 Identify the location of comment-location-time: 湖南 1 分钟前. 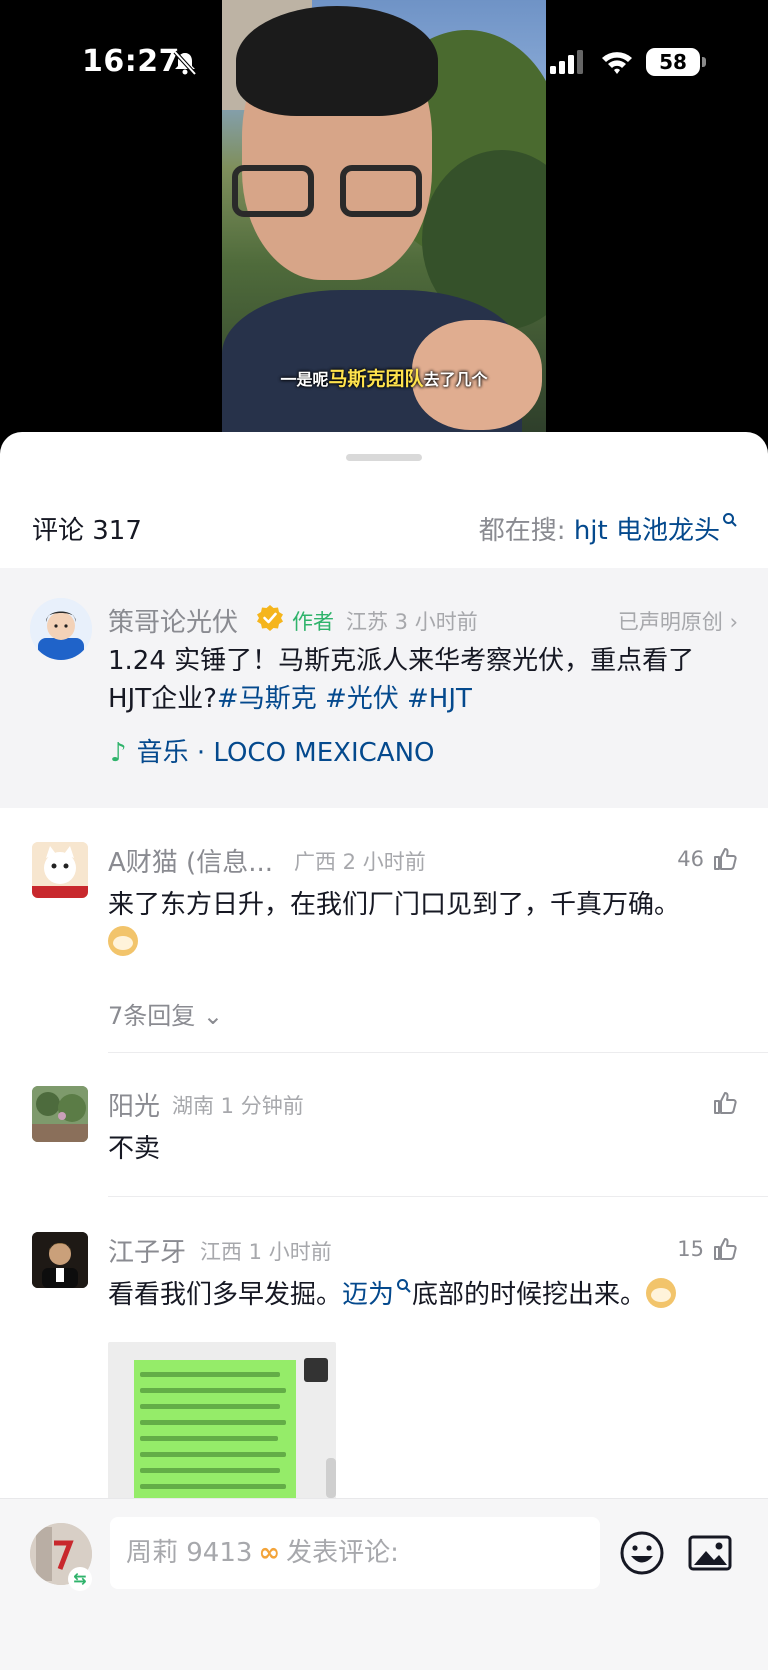
(238, 1106).